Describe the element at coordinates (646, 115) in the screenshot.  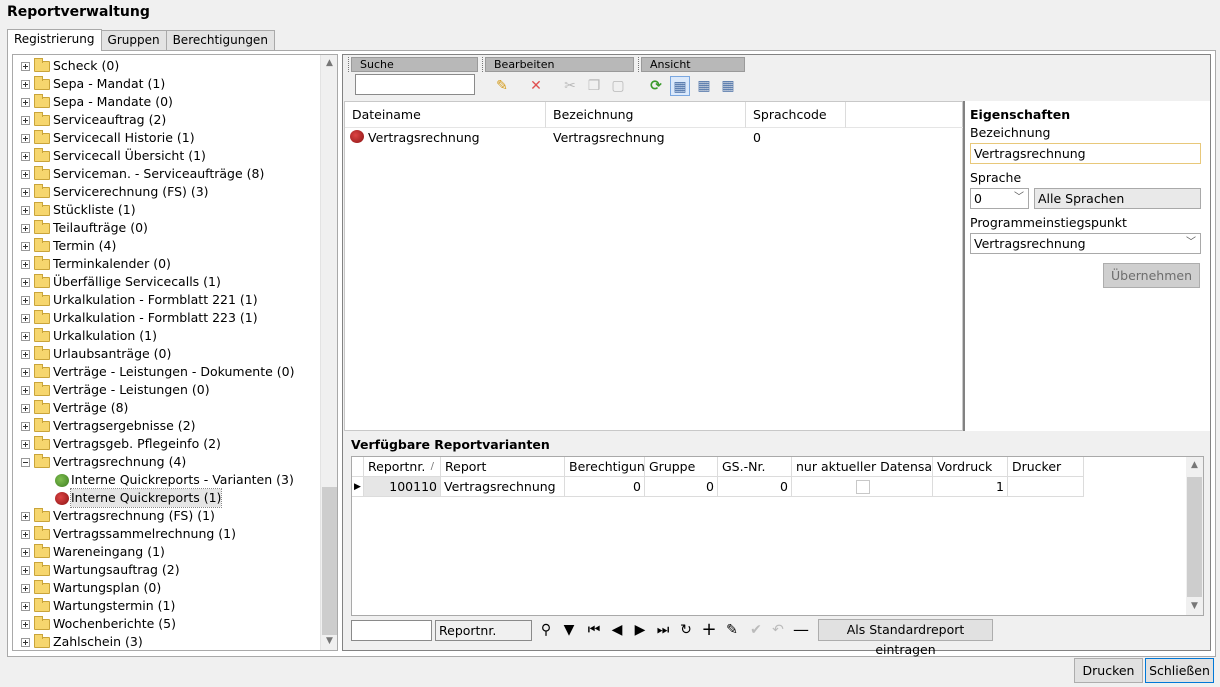
I see `column-header-bezeichnung: Bezeichnung` at that location.